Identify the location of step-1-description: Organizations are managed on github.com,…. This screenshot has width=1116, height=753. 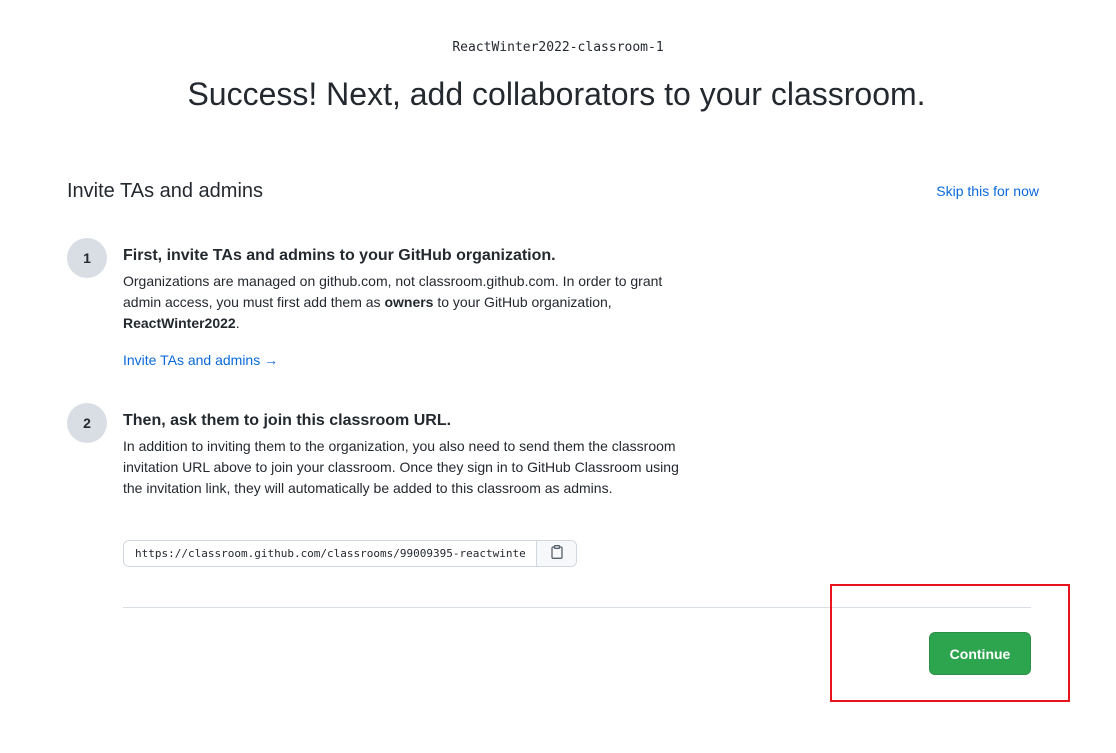
(401, 302).